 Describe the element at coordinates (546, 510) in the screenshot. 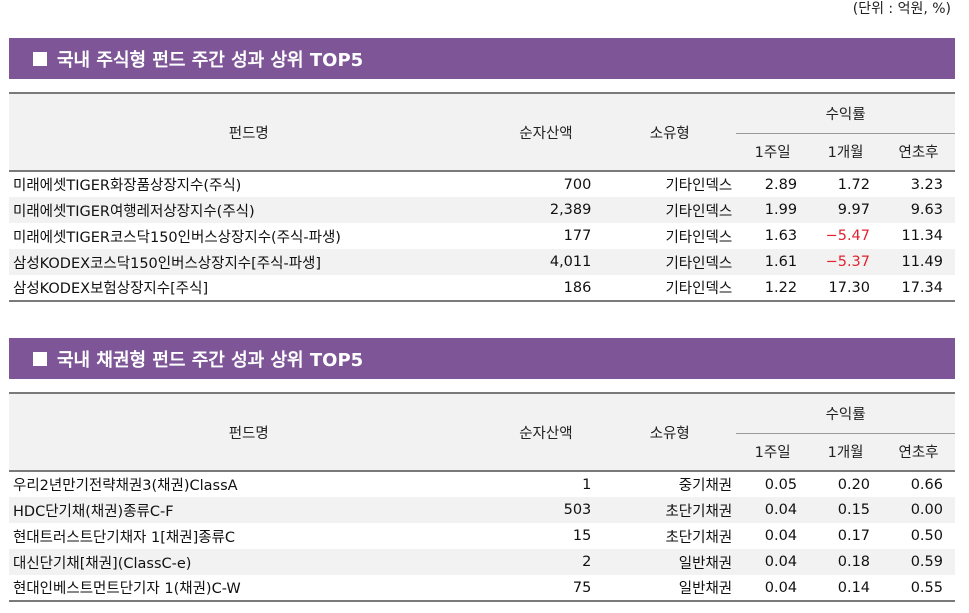

I see `net-assets-cell: 503` at that location.